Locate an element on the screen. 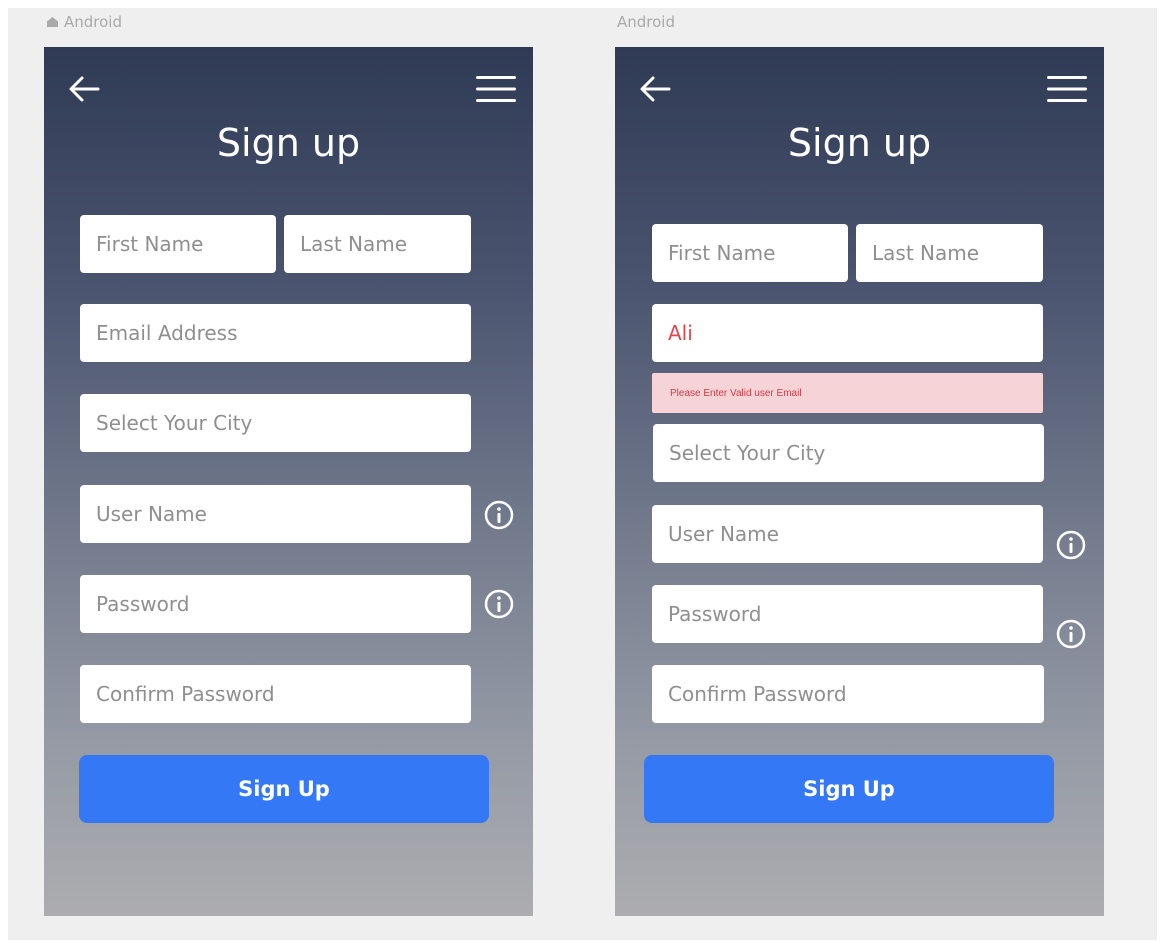  frame-label-2: Android is located at coordinates (646, 22).